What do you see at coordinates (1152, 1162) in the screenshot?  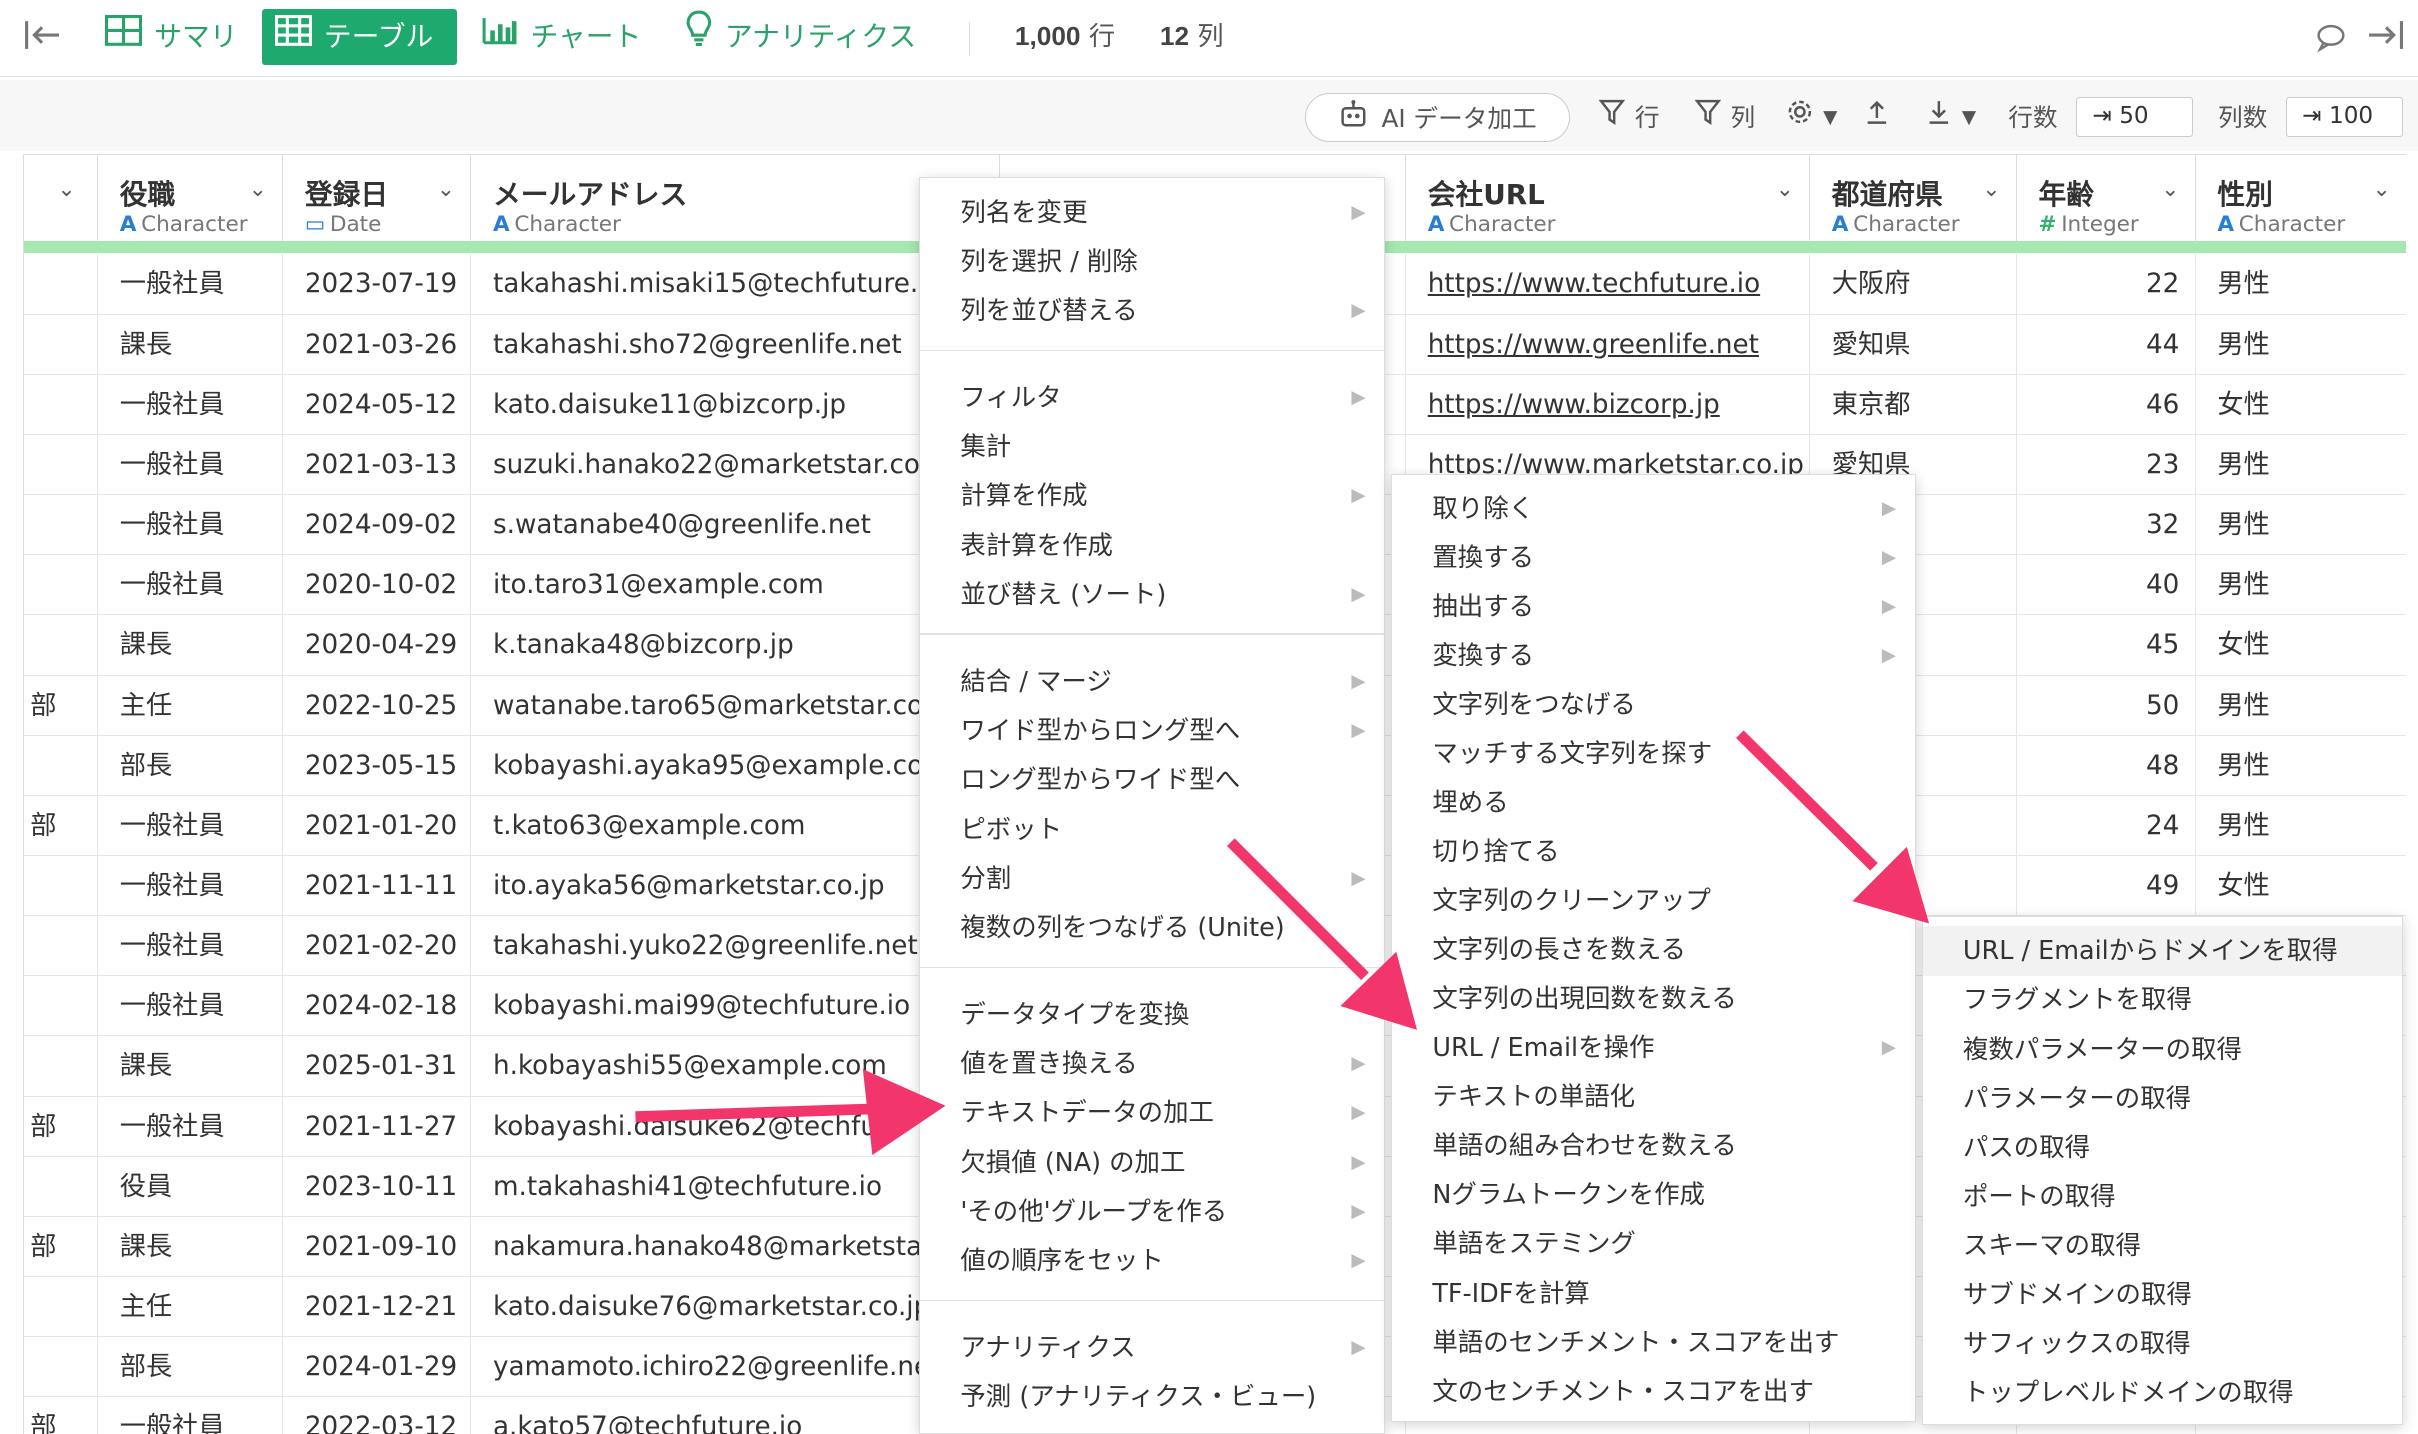 I see `menu-item: 欠損値 (NA) の加工 ▶` at bounding box center [1152, 1162].